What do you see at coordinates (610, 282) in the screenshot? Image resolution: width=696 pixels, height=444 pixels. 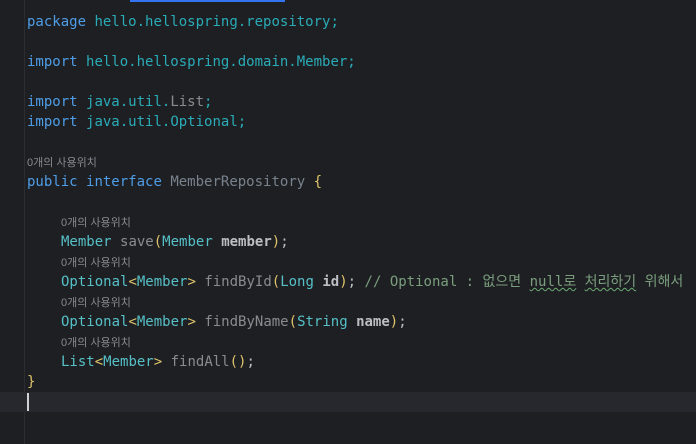 I see `comment-process: 처리하기` at bounding box center [610, 282].